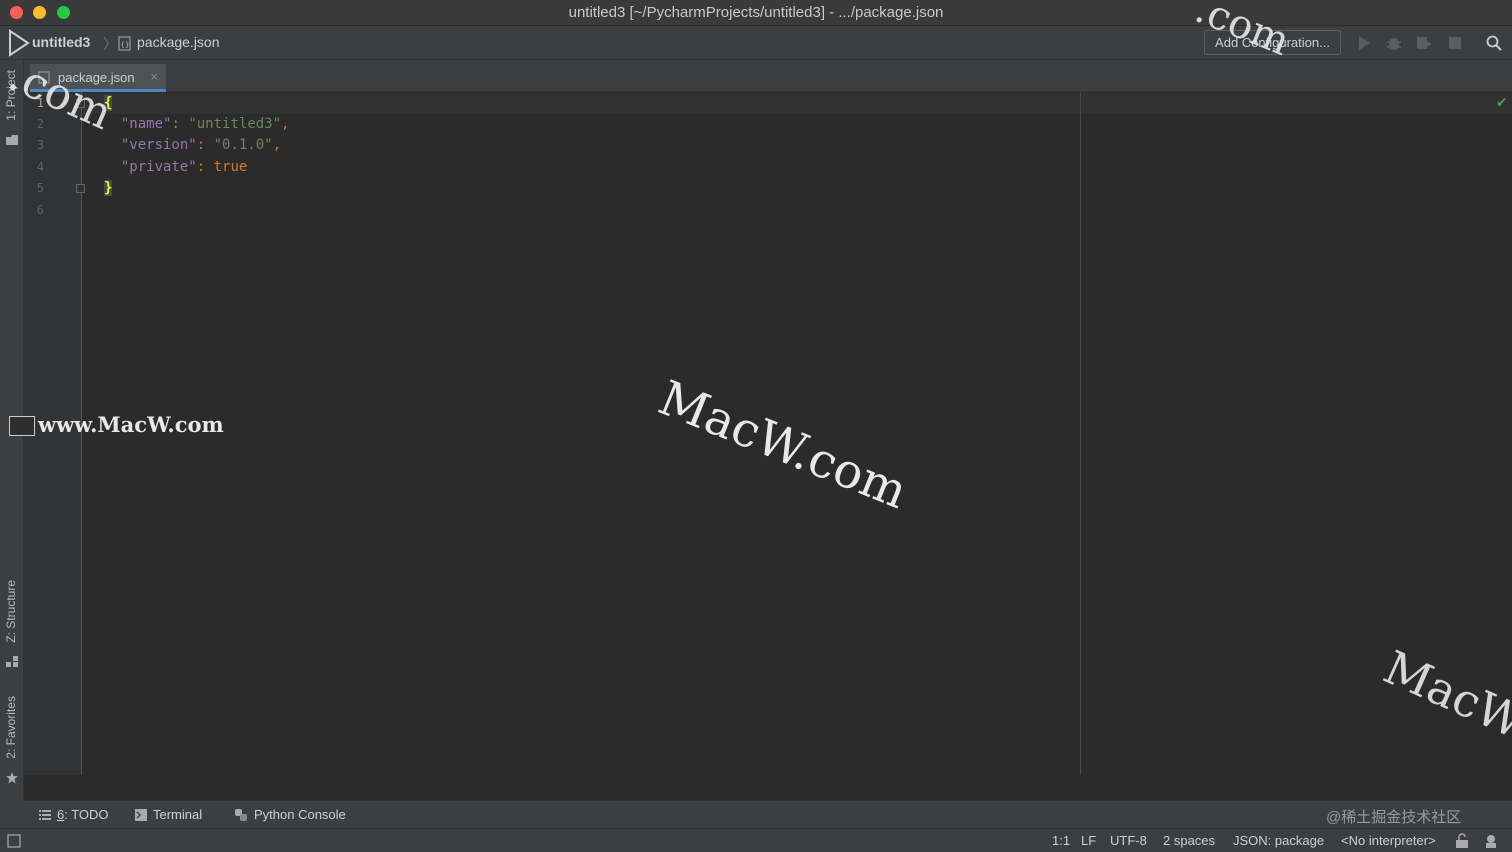 This screenshot has height=852, width=1512. I want to click on fold-marker-icon, so click(80, 188).